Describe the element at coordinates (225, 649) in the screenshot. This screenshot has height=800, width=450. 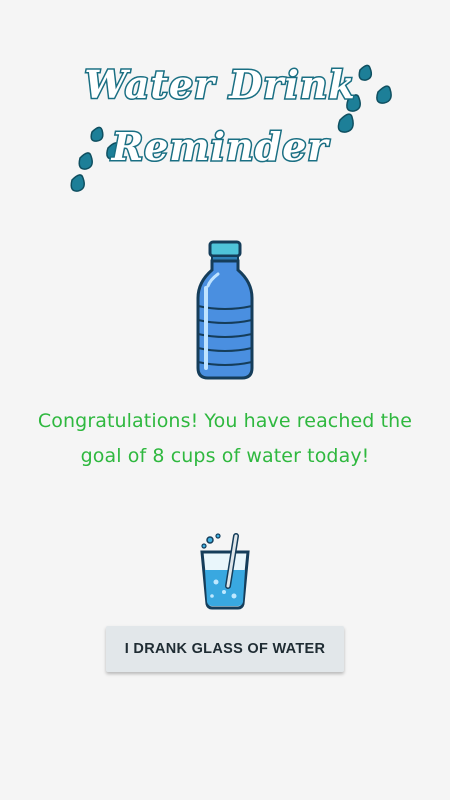
I see `drank-glass-button: I DRANK GLASS OF WATER` at that location.